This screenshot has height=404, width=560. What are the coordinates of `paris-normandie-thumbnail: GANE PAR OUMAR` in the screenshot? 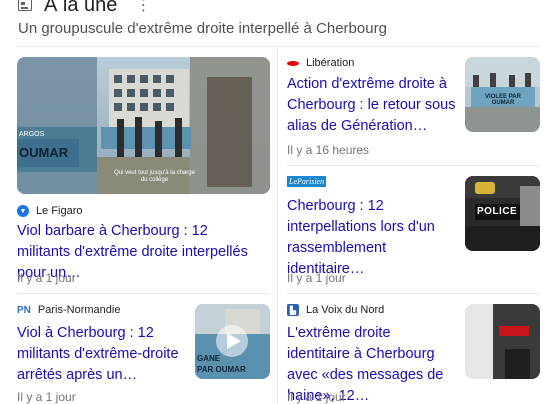 It's located at (232, 341).